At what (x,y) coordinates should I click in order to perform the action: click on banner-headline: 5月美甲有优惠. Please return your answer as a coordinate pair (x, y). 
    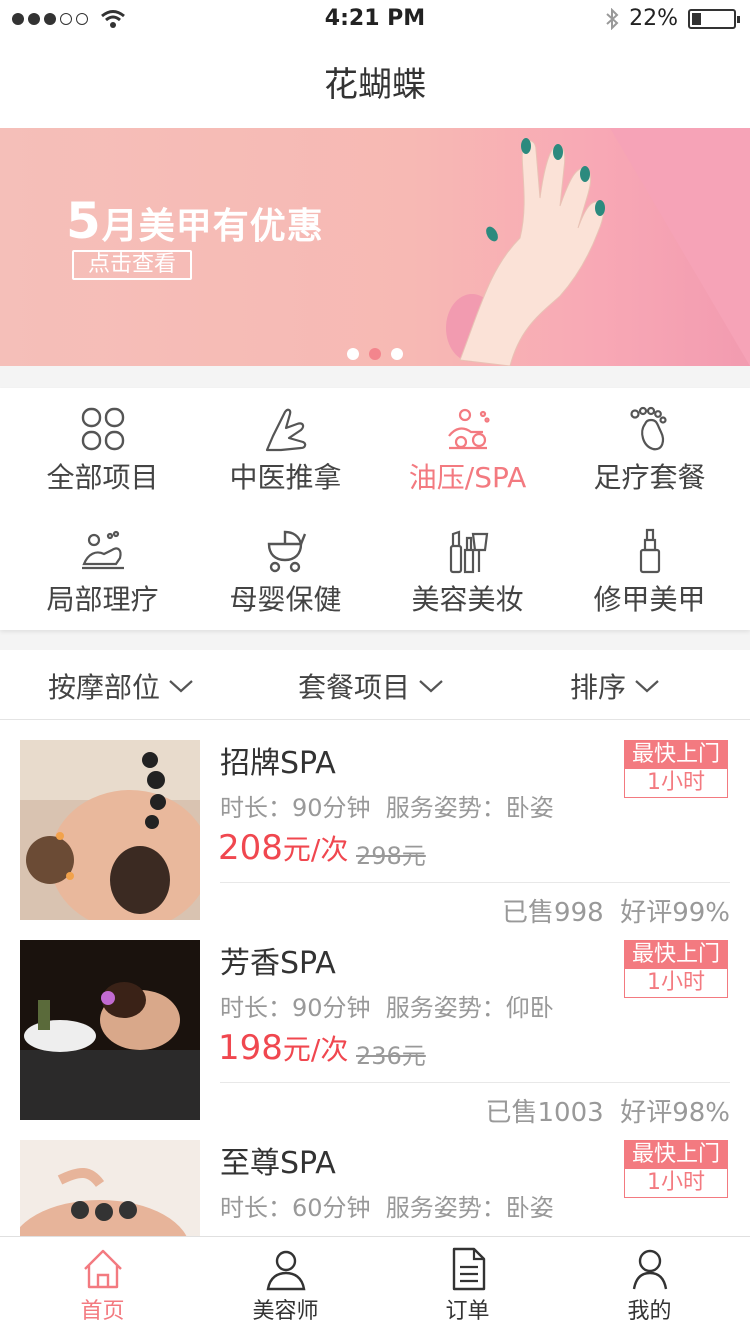
    Looking at the image, I should click on (195, 221).